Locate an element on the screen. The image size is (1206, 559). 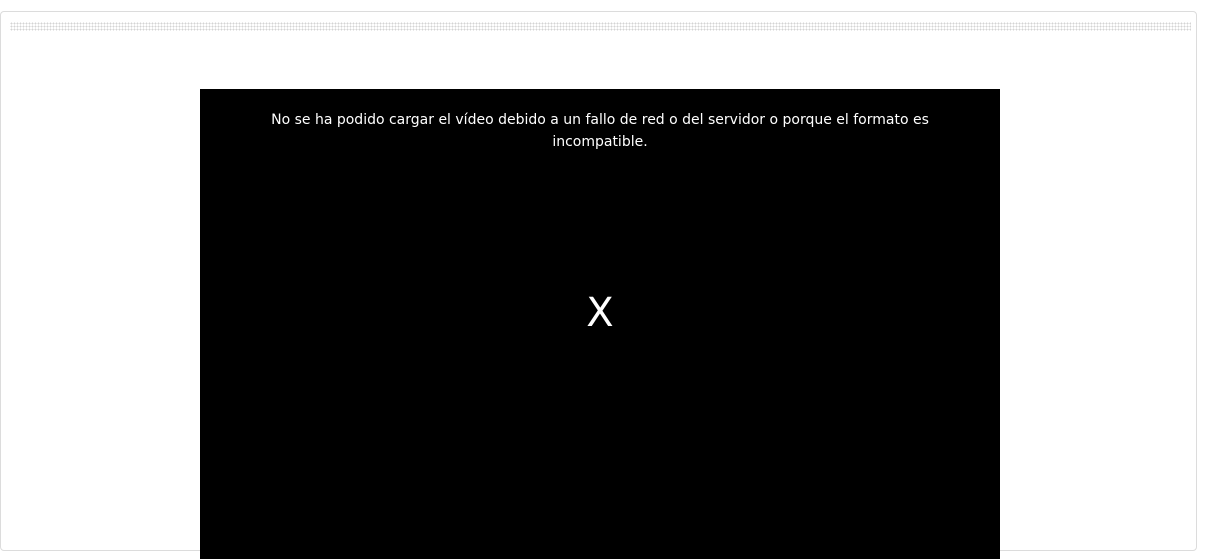
panel-drag-handle is located at coordinates (600, 26).